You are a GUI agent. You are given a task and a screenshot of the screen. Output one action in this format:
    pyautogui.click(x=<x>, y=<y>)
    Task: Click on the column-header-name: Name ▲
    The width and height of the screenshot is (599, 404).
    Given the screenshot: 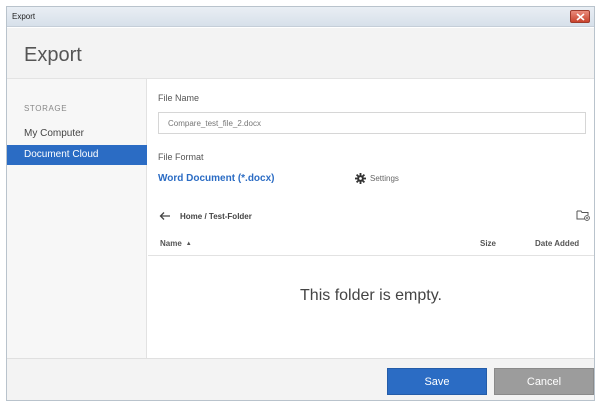 What is the action you would take?
    pyautogui.click(x=176, y=243)
    